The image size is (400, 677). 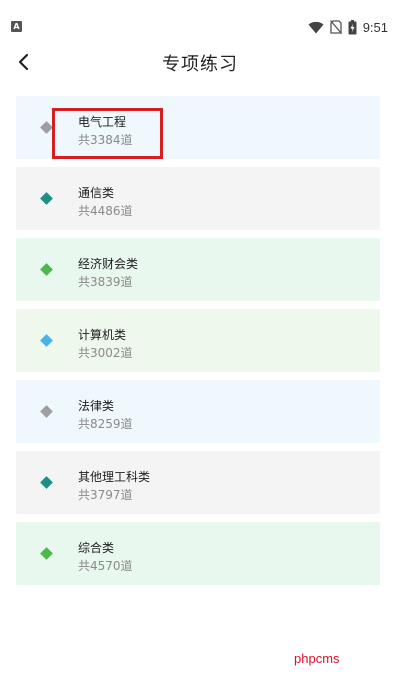 What do you see at coordinates (105, 566) in the screenshot?
I see `category-count: 共4570道` at bounding box center [105, 566].